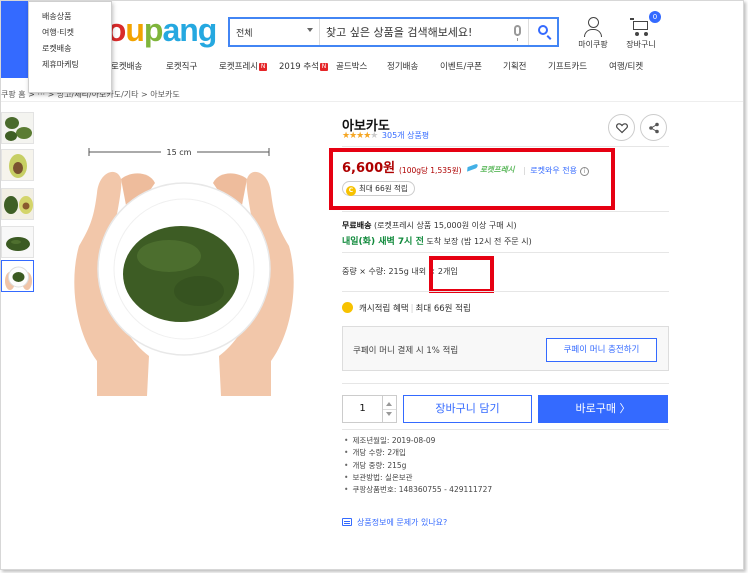  I want to click on buy-now-button: 바로구매 〉, so click(603, 409).